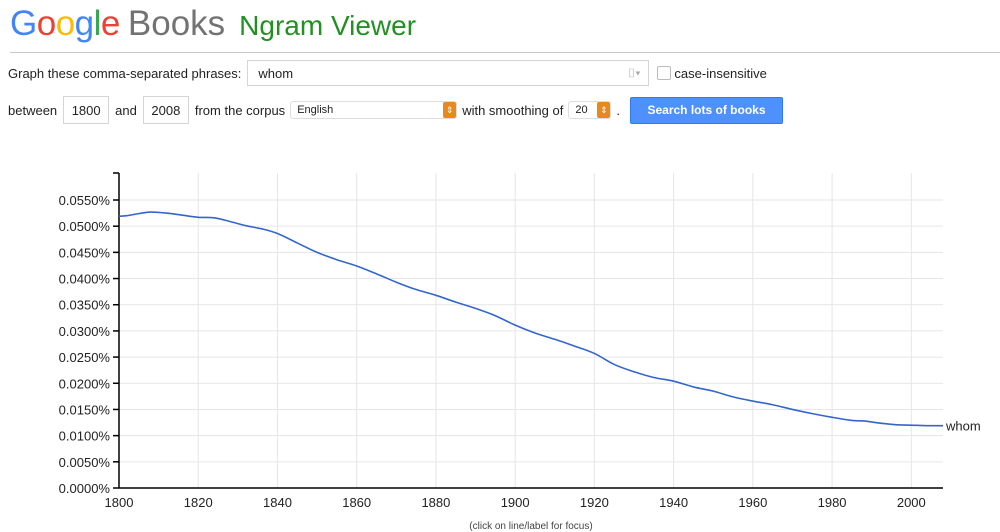 Image resolution: width=1000 pixels, height=532 pixels. I want to click on x-tick-label: 1880, so click(435, 502).